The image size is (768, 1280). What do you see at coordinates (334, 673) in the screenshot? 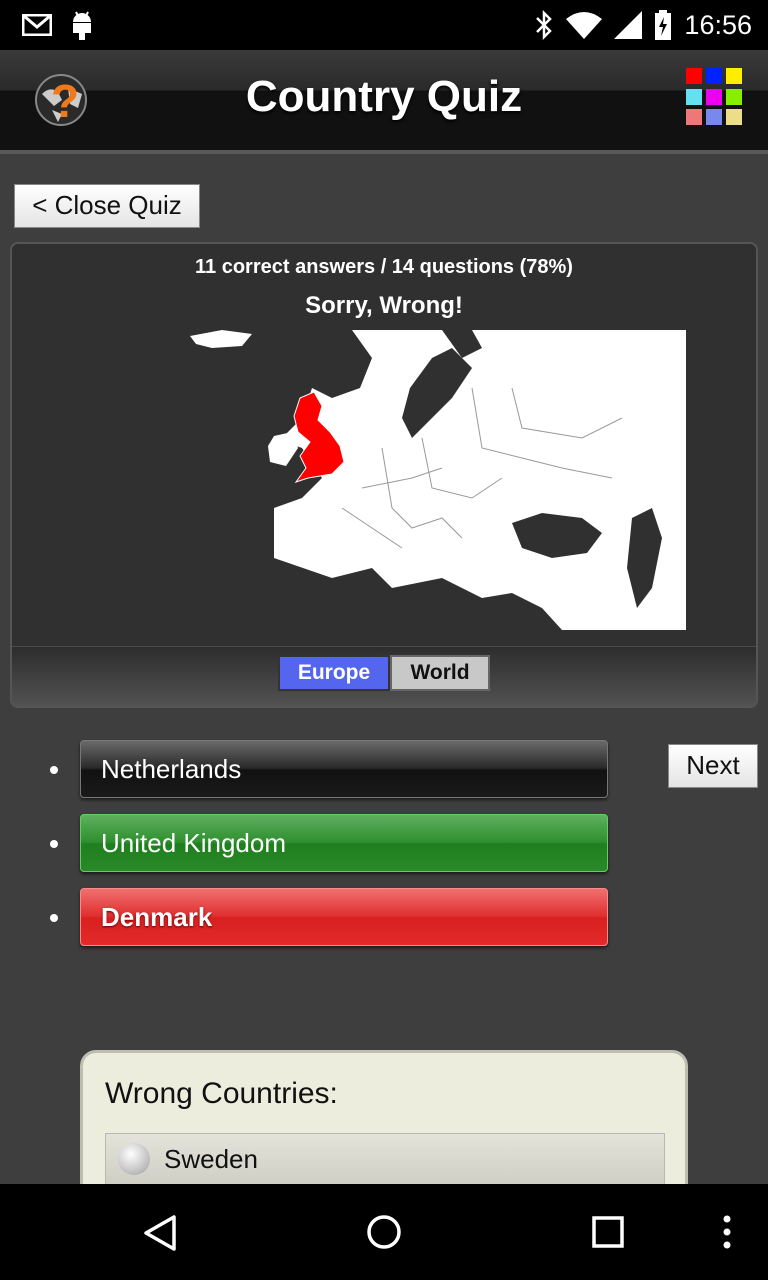
I see `tab-europe: Europe` at bounding box center [334, 673].